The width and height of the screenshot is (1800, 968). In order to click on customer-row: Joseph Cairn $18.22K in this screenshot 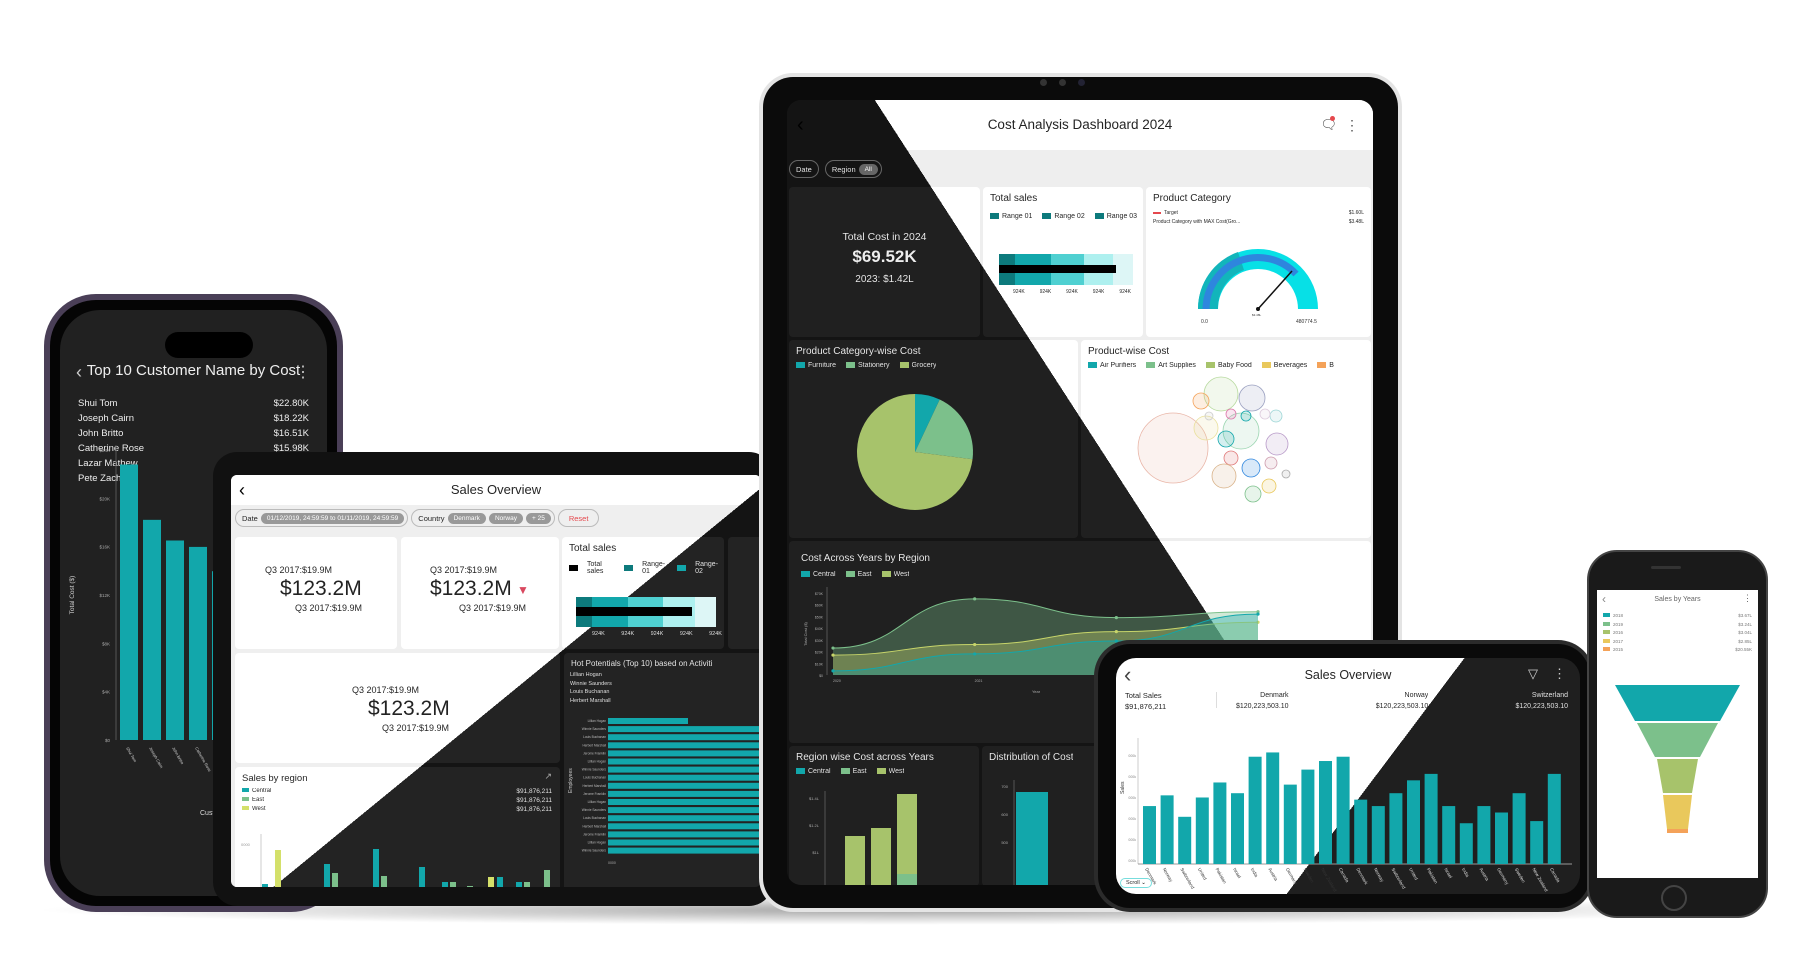, I will do `click(193, 420)`.